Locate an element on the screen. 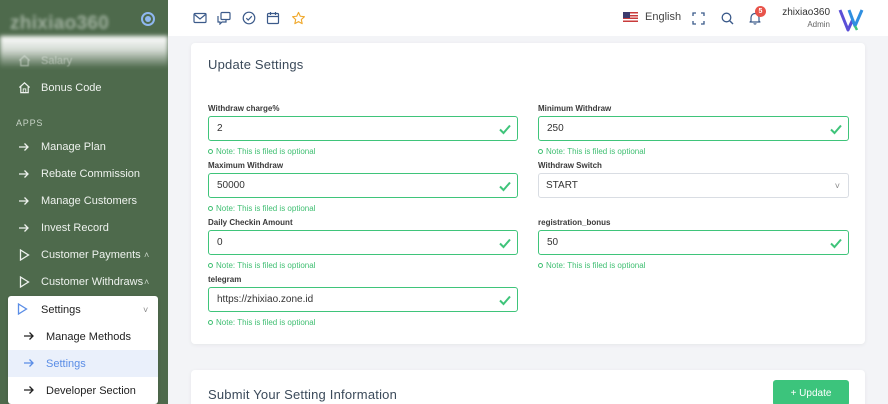  submenu-item-manage-methods: Manage Methods is located at coordinates (83, 336).